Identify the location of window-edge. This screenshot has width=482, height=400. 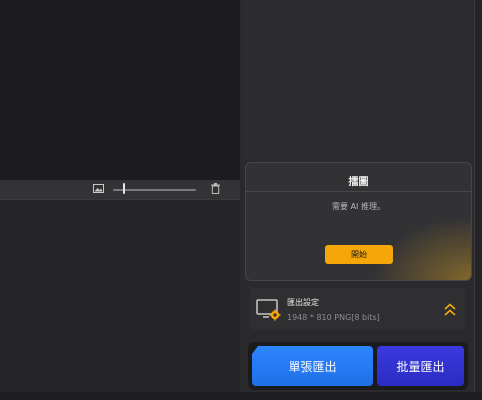
(478, 200).